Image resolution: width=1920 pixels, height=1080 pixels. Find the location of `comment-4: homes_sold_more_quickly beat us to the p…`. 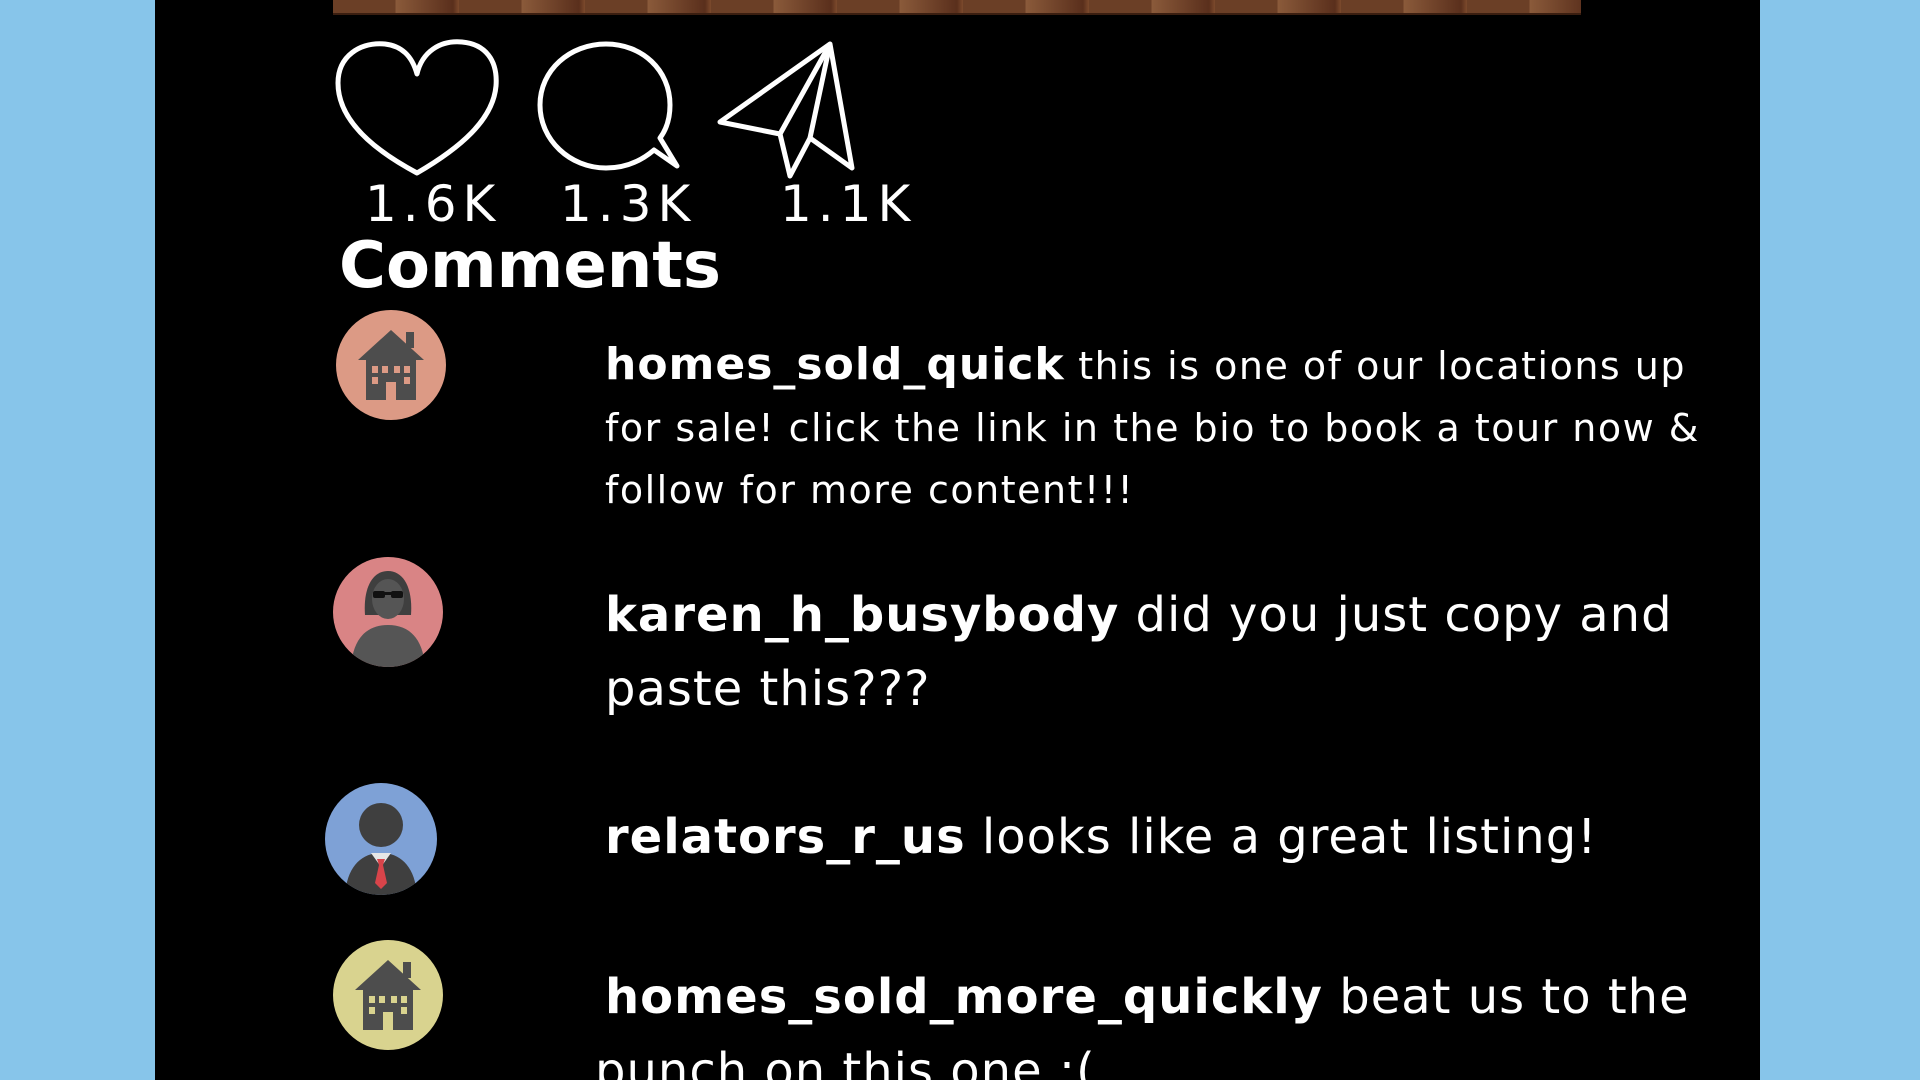

comment-4: homes_sold_more_quickly beat us to the p… is located at coordinates (1175, 1020).